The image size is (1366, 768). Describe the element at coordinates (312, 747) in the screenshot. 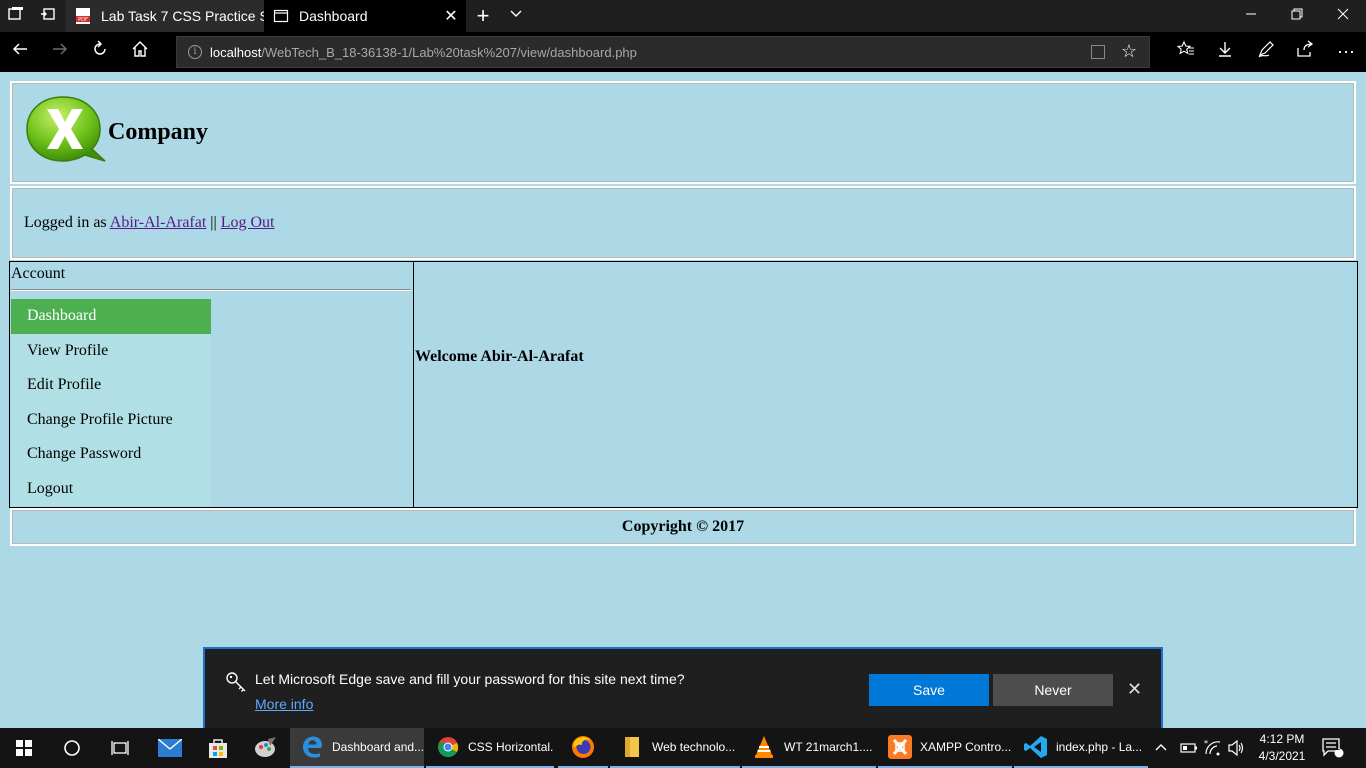

I see `edge-icon` at that location.